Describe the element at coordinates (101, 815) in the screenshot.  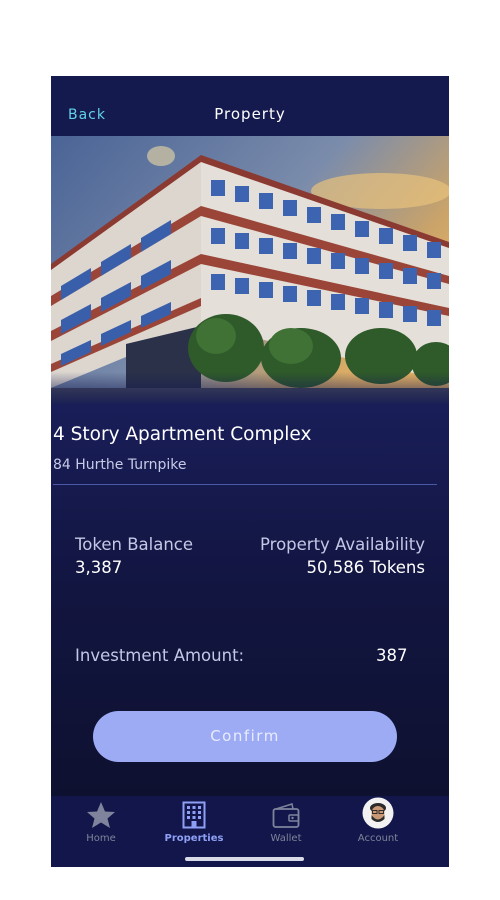
I see `star-icon` at that location.